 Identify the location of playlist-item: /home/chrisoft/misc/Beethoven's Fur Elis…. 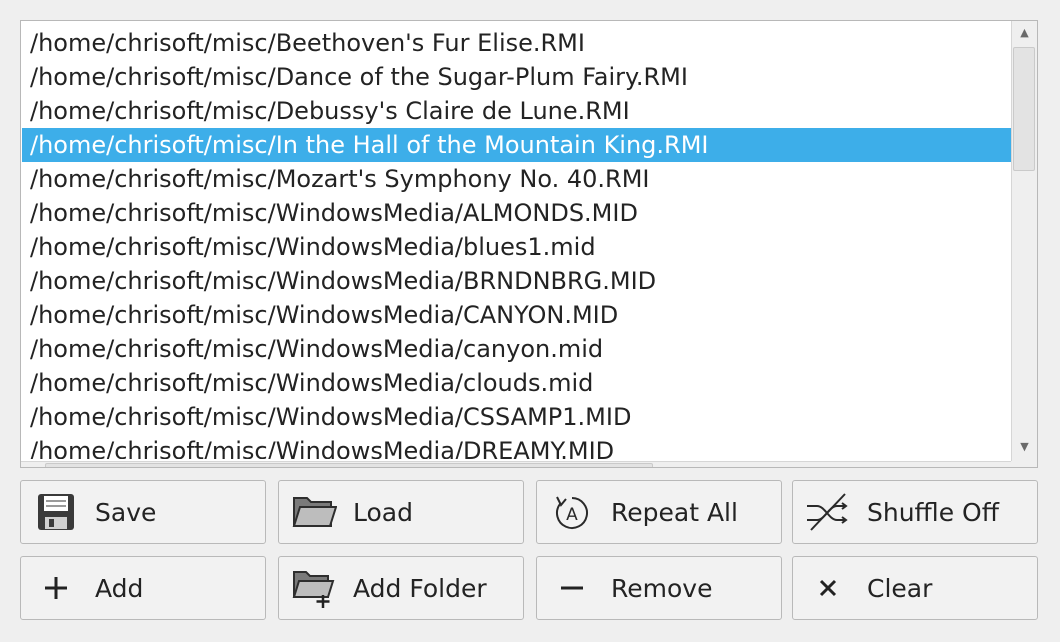
(517, 43).